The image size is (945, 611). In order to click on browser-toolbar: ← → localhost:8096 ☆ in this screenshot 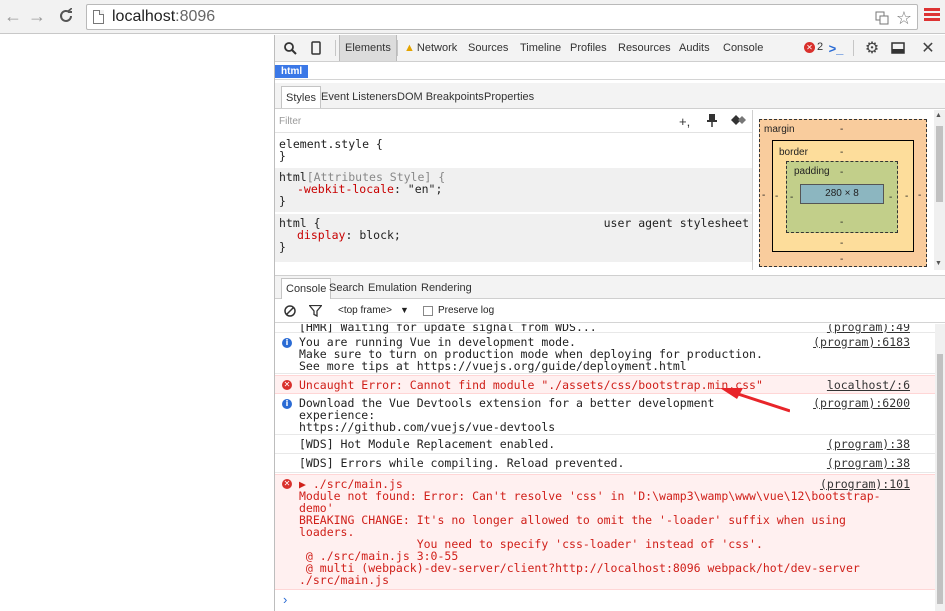, I will do `click(472, 17)`.